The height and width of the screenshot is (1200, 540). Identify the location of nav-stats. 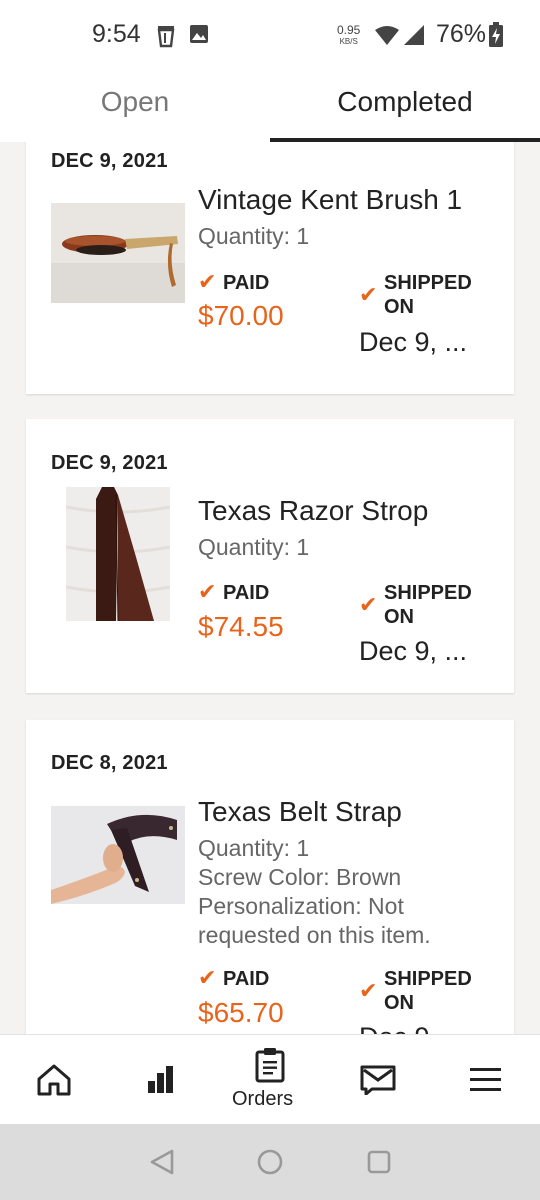
(162, 1080).